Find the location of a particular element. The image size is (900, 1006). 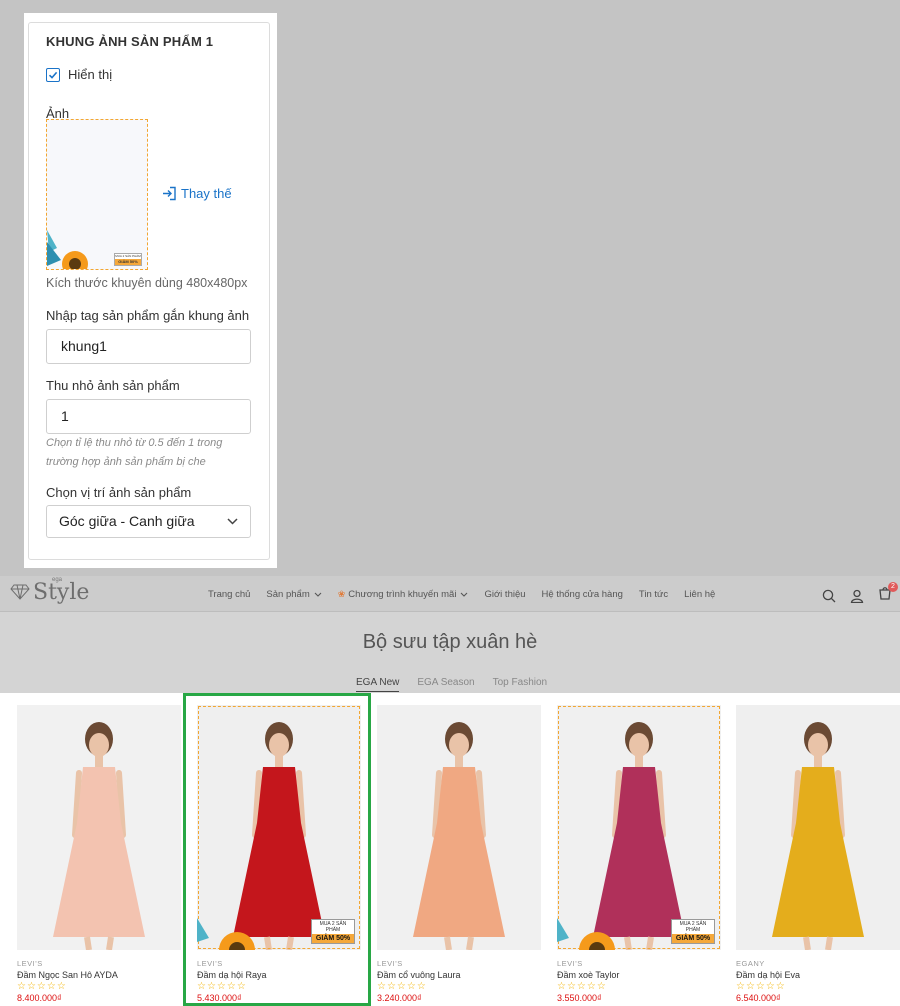

product-price: 6.540.000₫ is located at coordinates (758, 998).